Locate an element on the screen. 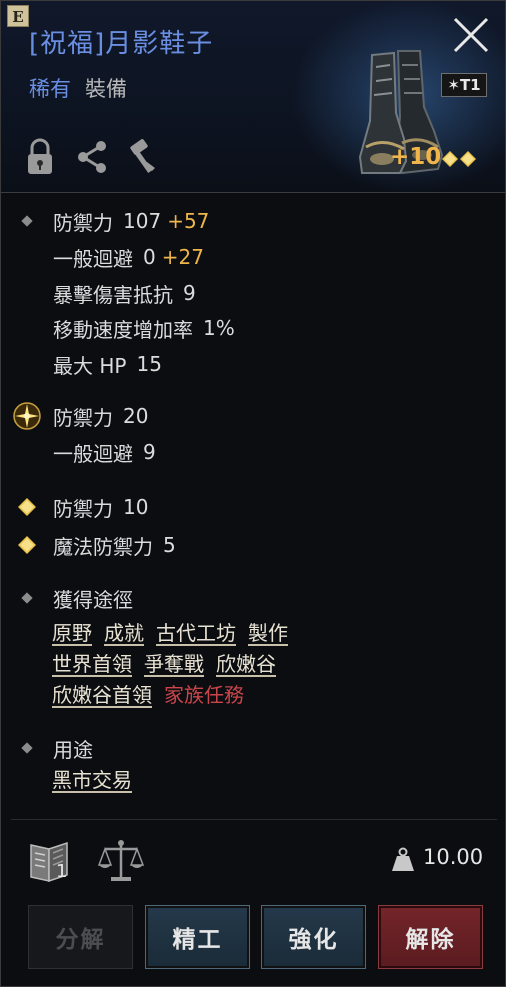 The width and height of the screenshot is (506, 987). share-icon is located at coordinates (92, 157).